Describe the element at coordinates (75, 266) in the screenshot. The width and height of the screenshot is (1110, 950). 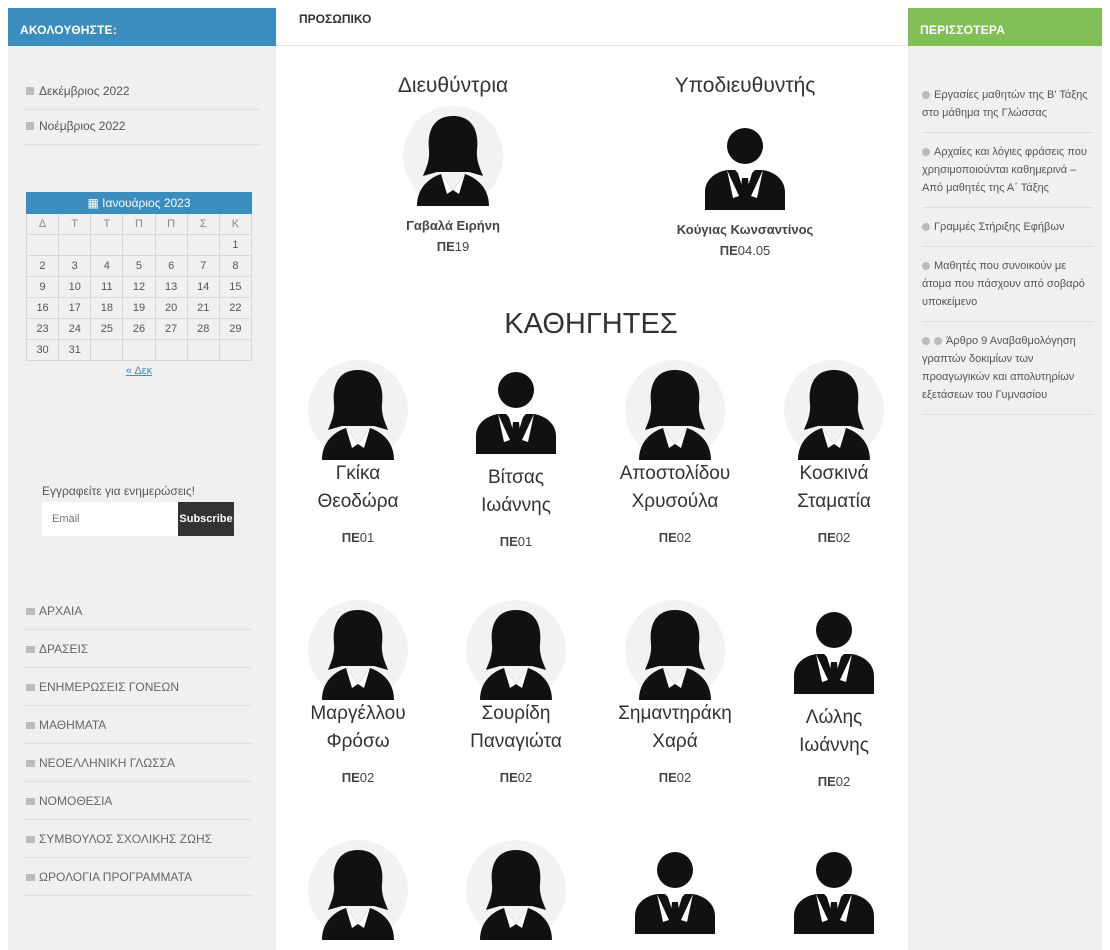
I see `calendar-day: 3` at that location.